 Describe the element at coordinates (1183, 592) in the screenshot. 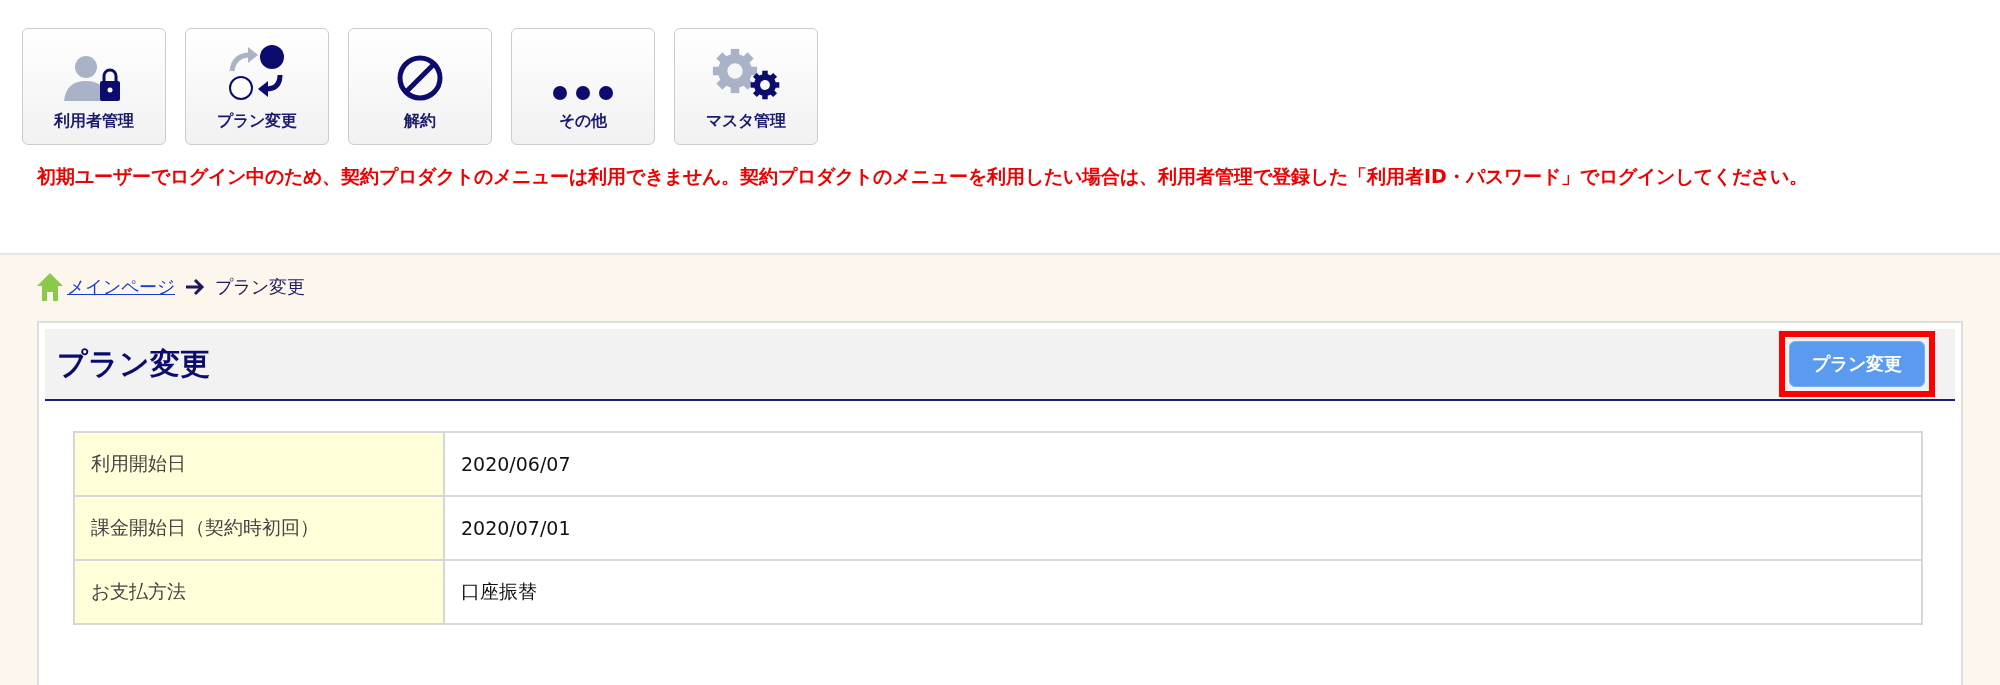

I see `value-cell: 口座振替` at that location.